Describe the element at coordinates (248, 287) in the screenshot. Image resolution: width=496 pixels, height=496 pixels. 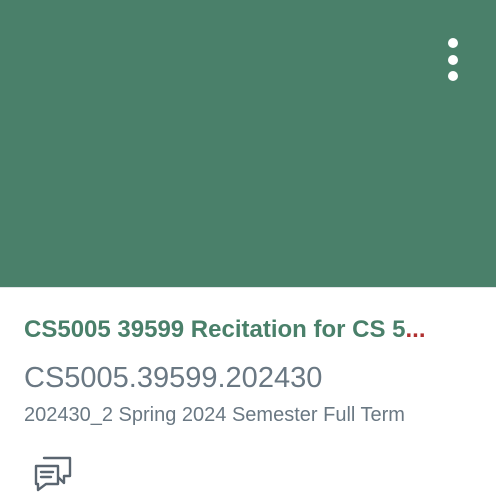
I see `card-divider` at that location.